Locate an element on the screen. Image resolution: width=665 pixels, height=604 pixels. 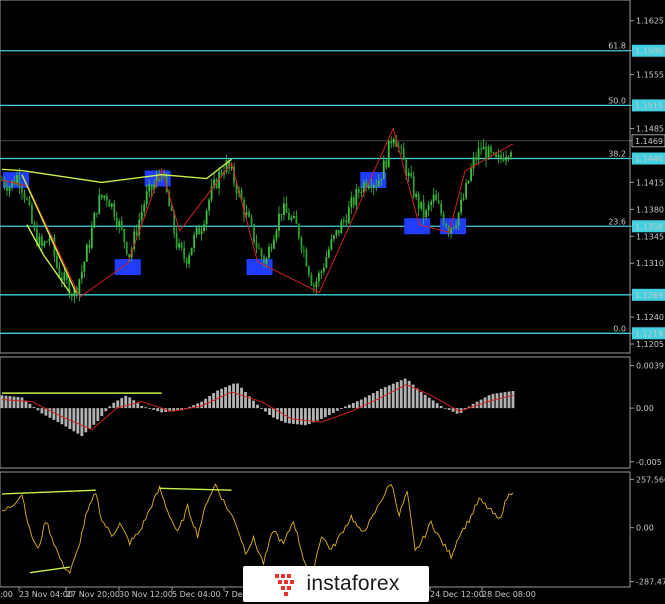
price-tick-label: 1.1485 is located at coordinates (650, 128).